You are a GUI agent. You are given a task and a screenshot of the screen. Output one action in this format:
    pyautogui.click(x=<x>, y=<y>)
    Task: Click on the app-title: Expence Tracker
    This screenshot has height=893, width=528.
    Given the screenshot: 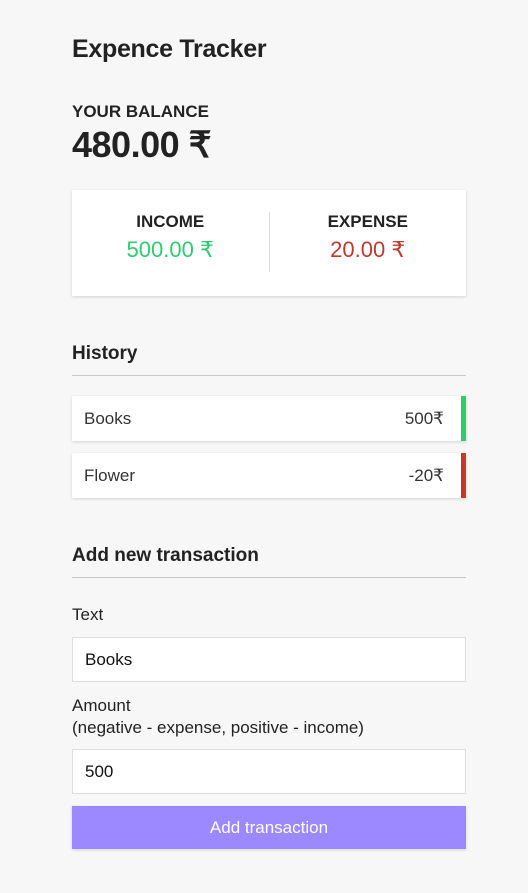 What is the action you would take?
    pyautogui.click(x=169, y=49)
    